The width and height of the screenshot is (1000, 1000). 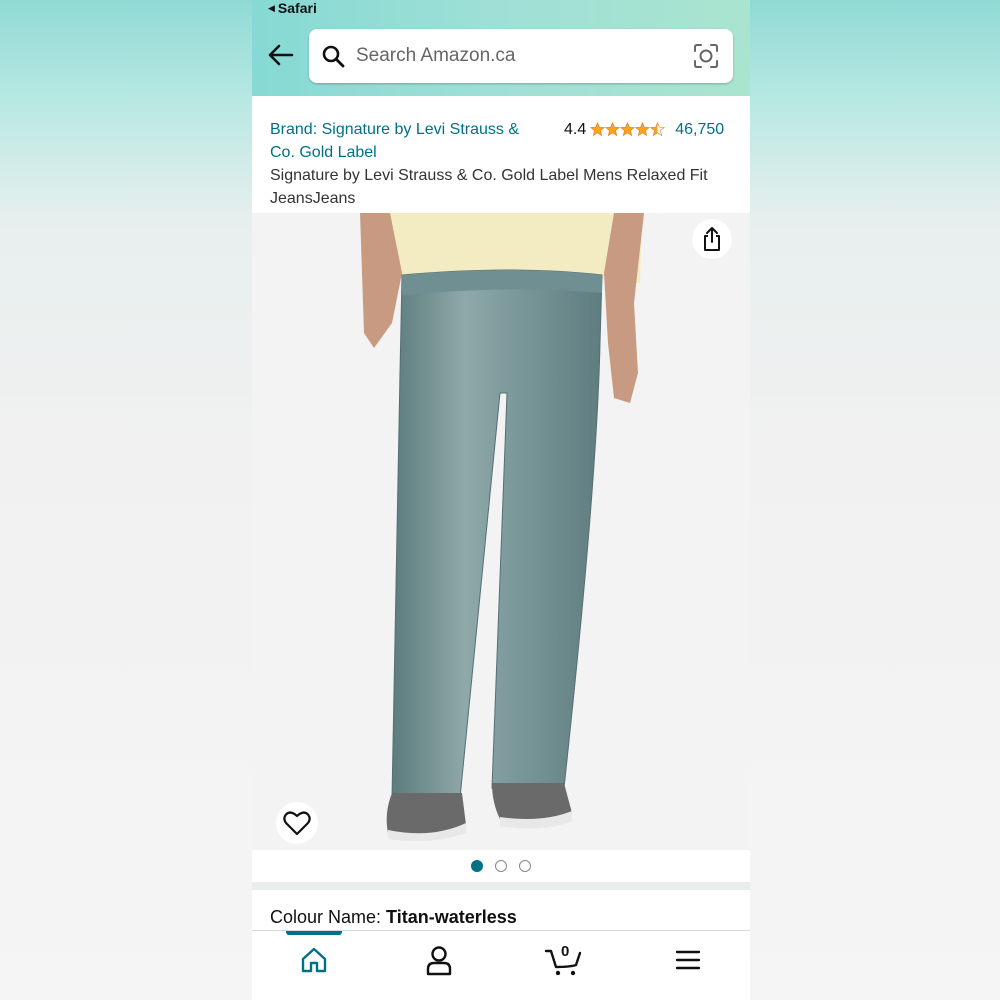 I want to click on colour-label-text: Colour Name:, so click(x=328, y=917).